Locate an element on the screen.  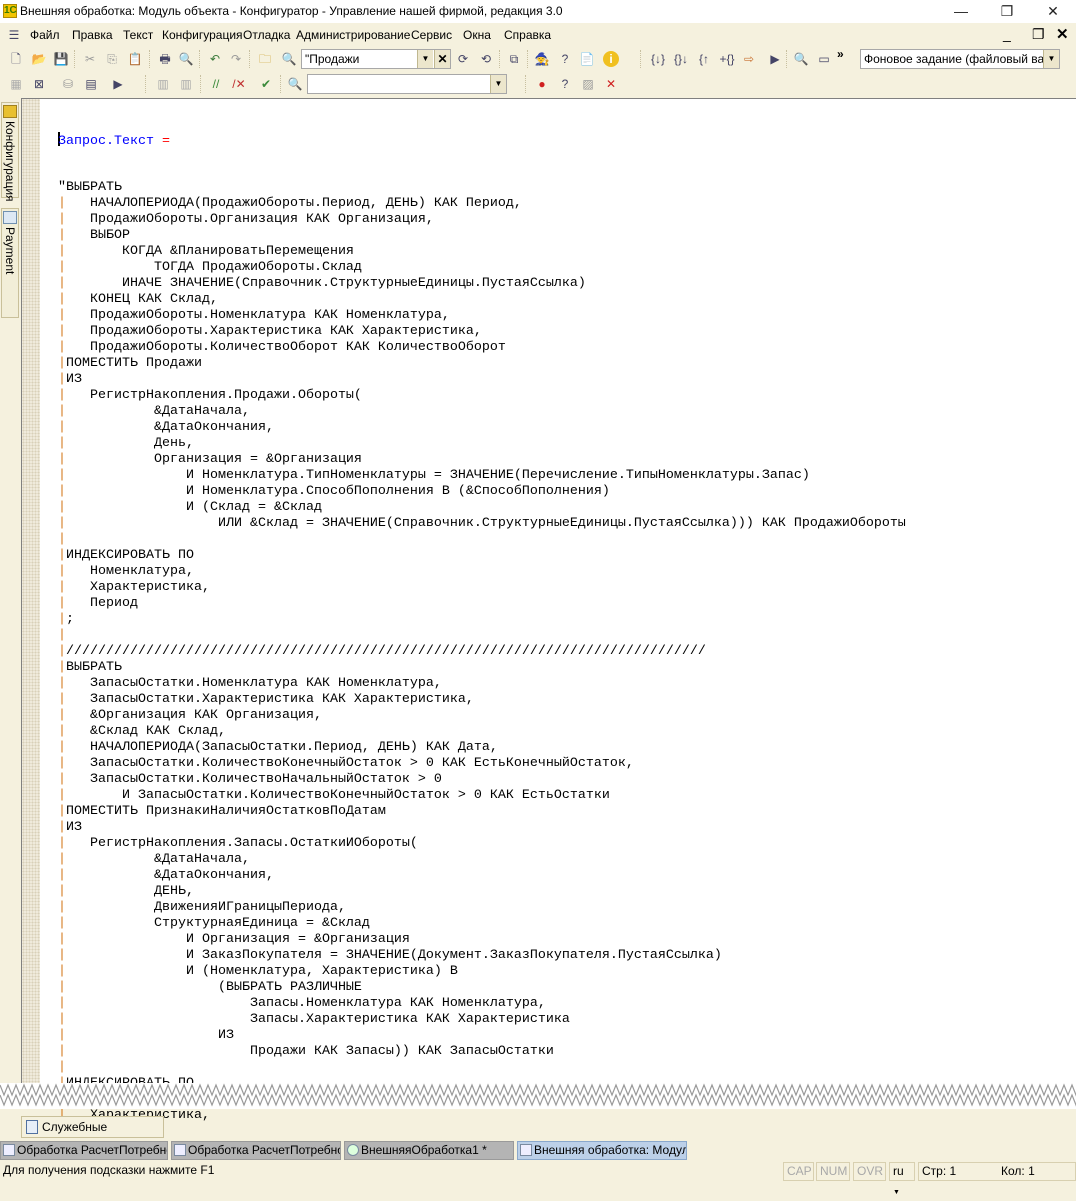
minimize-button: — is located at coordinates (961, 11).